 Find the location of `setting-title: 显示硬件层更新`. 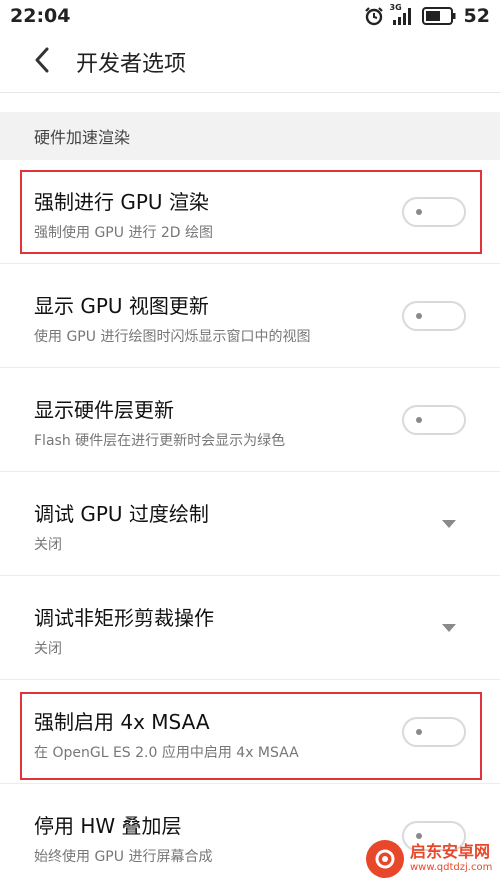

setting-title: 显示硬件层更新 is located at coordinates (104, 410).